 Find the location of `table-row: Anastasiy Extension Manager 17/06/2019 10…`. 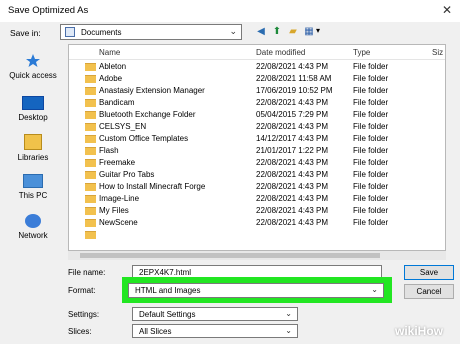

table-row: Anastasiy Extension Manager 17/06/2019 10… is located at coordinates (257, 91).